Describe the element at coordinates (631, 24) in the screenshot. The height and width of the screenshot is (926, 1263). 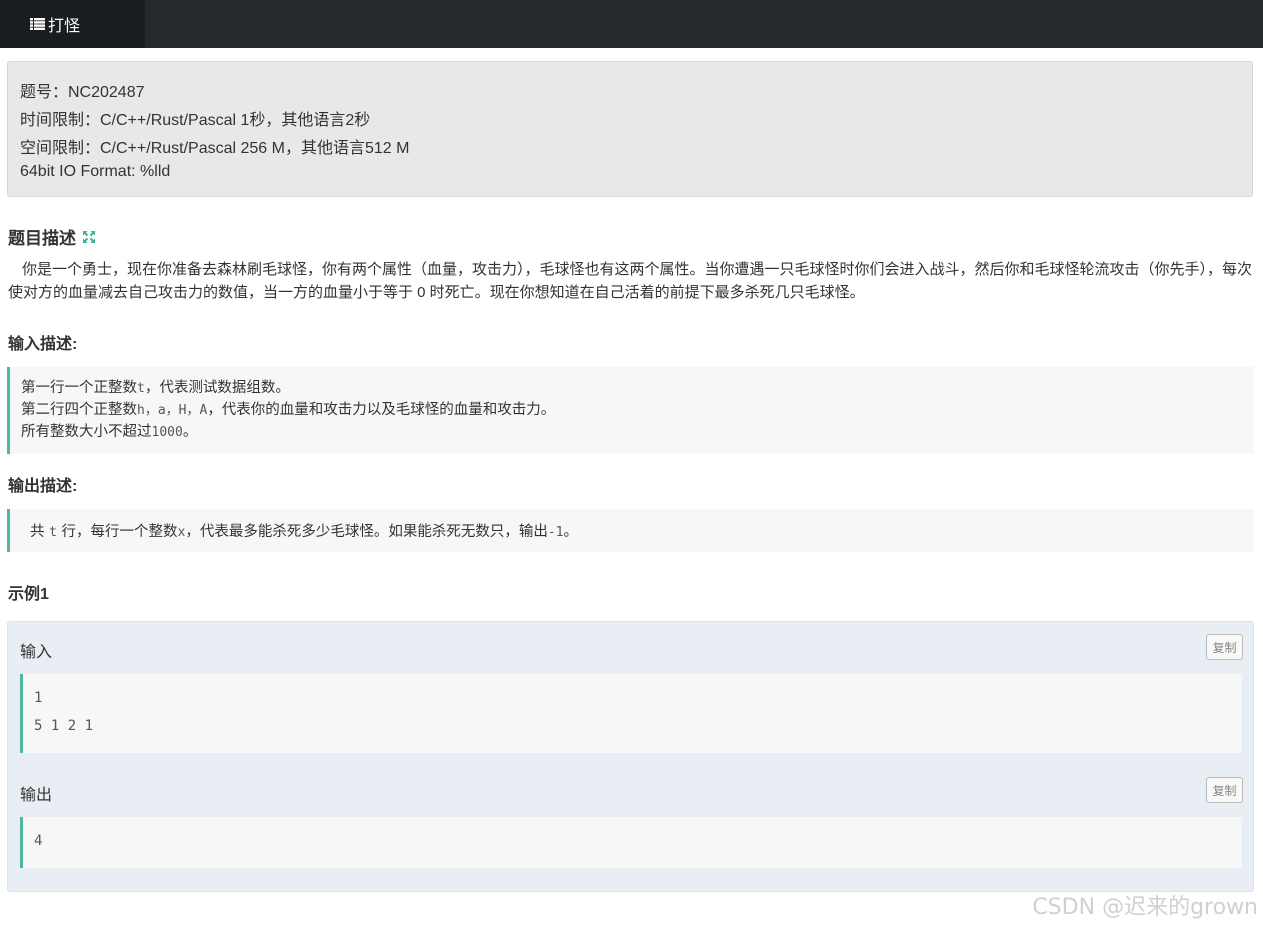
I see `top-nav-bar: 打怪` at that location.